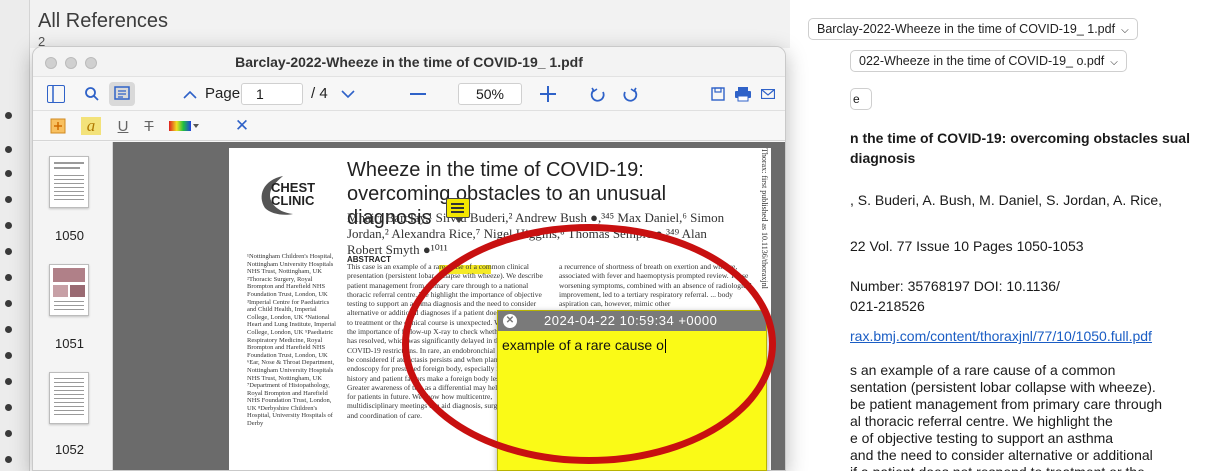 Image resolution: width=1214 pixels, height=471 pixels. Describe the element at coordinates (190, 94) in the screenshot. I see `previous-page-icon` at that location.